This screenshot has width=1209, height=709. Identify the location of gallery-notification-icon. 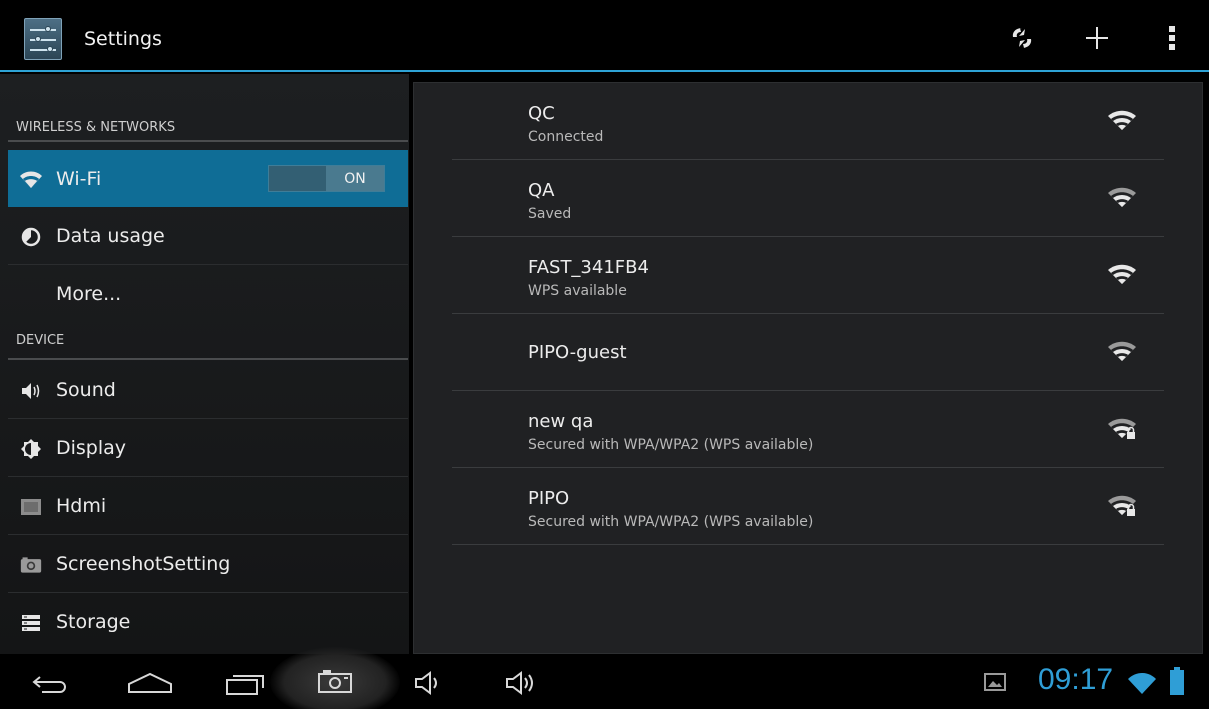
(995, 682).